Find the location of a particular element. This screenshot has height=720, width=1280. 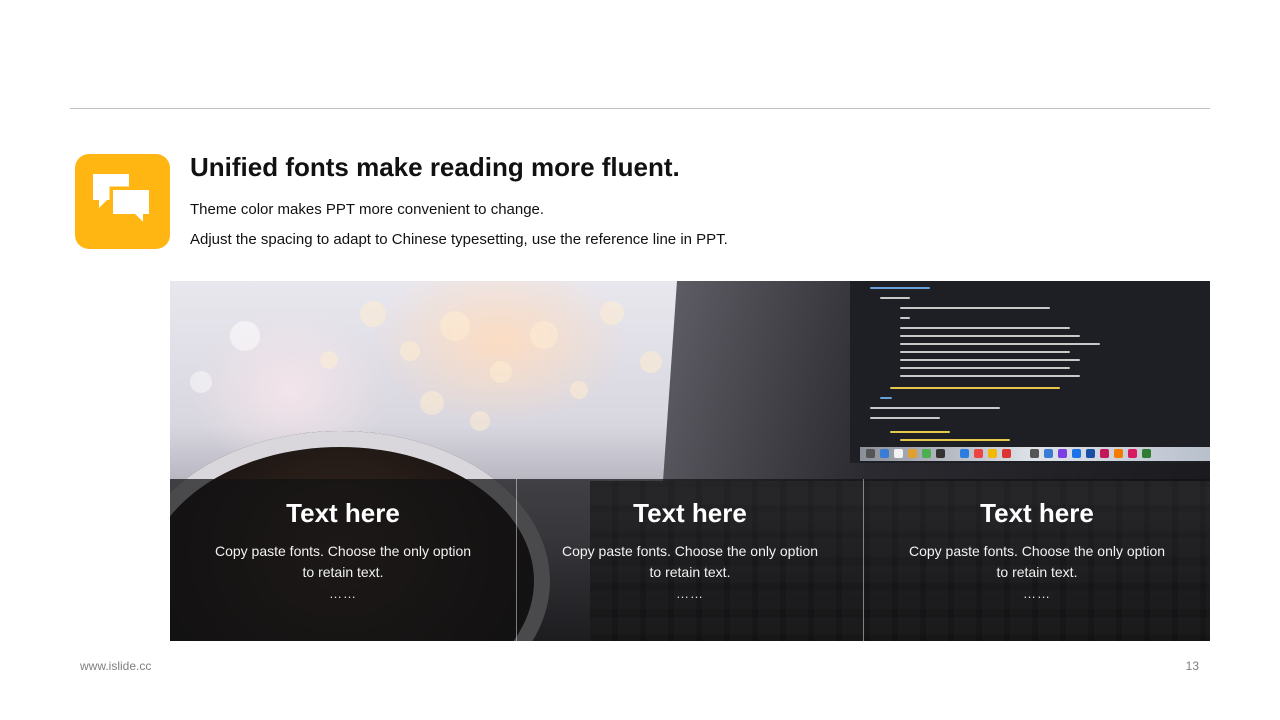

chat-bubbles-icon is located at coordinates (122, 201).